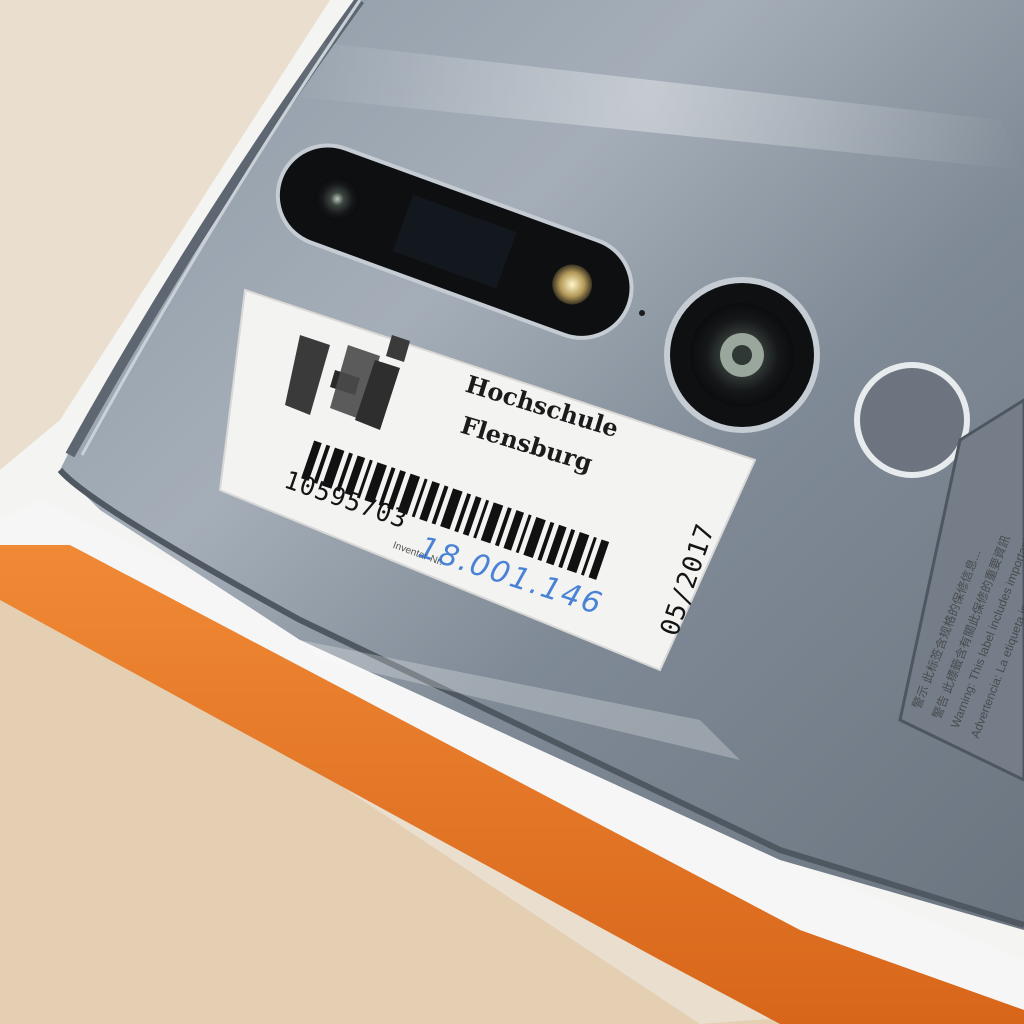  Describe the element at coordinates (742, 355) in the screenshot. I see `main-camera-lens` at that location.